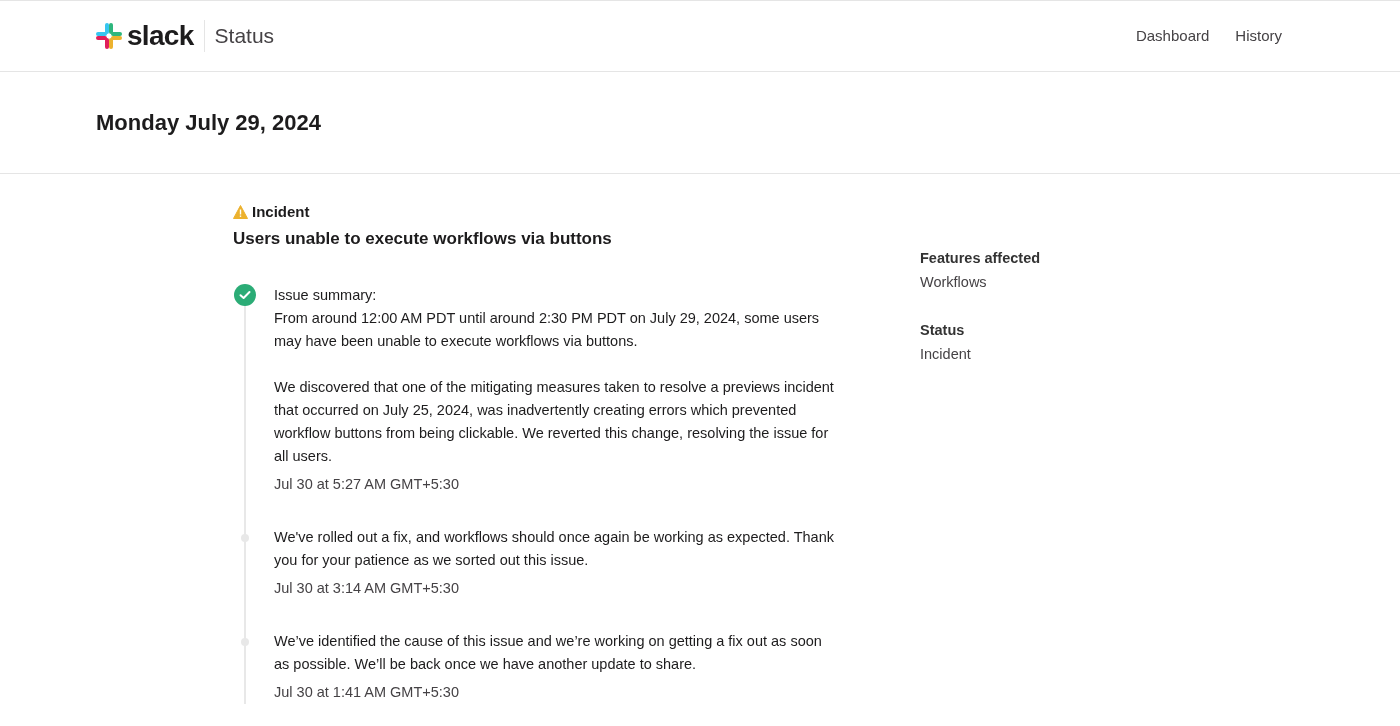 This screenshot has height=726, width=1400. What do you see at coordinates (554, 422) in the screenshot?
I see `update-text: We discovered that one of the mitigating measures taken to resolve a previews incident that occurred on July 25, 2024, was inadvertently creating errors which prevented workflow buttons from being clickable. We reverted this change, resolving the issue for all users.` at bounding box center [554, 422].